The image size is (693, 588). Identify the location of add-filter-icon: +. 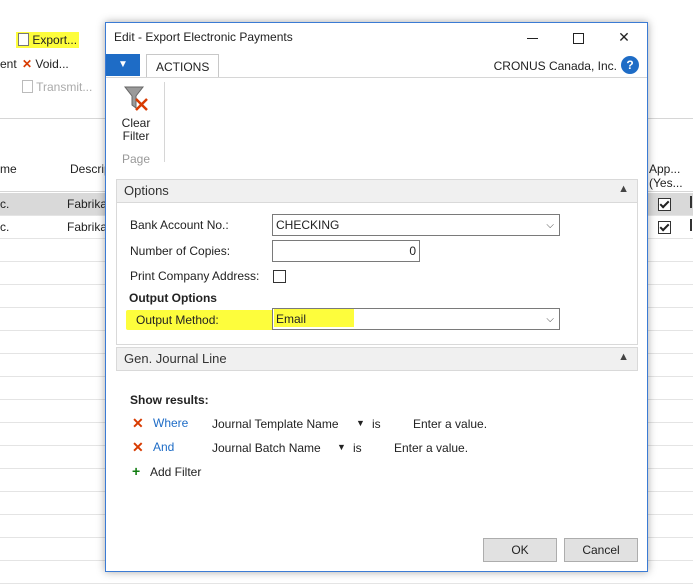
(136, 471).